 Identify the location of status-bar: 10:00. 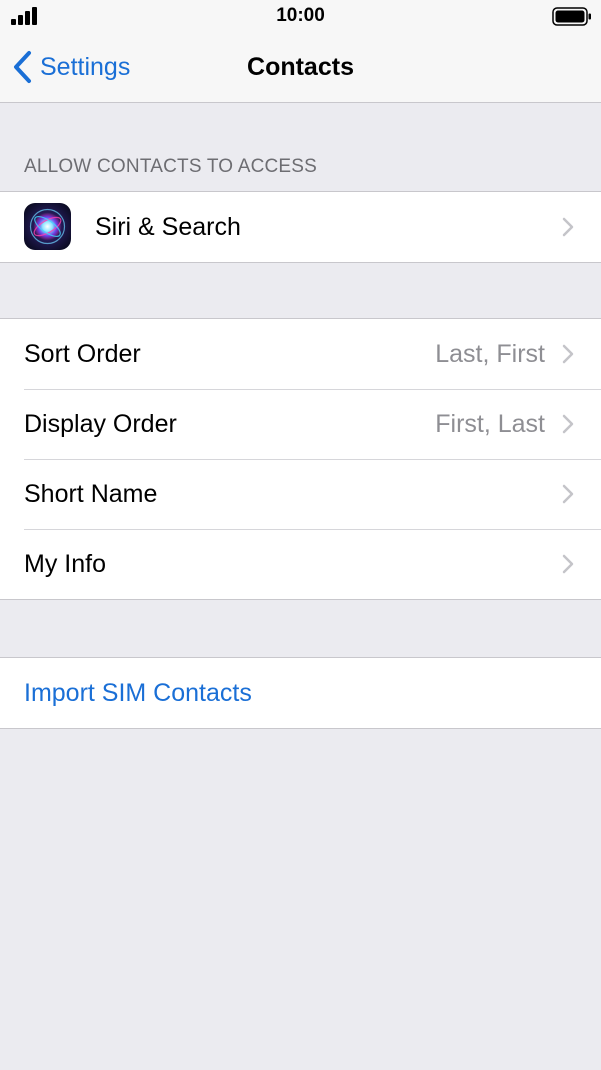
(300, 17).